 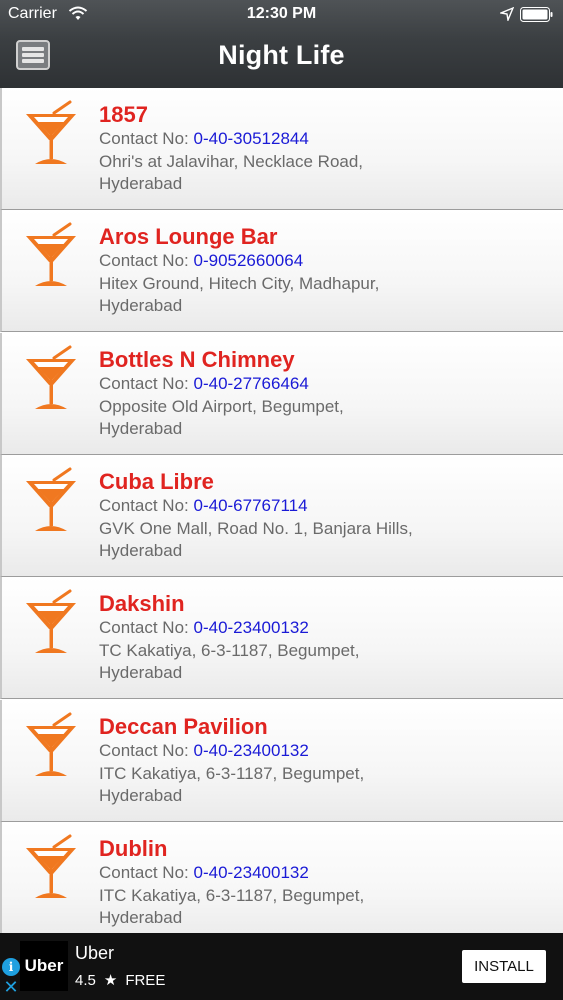 What do you see at coordinates (251, 505) in the screenshot?
I see `phone-link: 0-40-67767114` at bounding box center [251, 505].